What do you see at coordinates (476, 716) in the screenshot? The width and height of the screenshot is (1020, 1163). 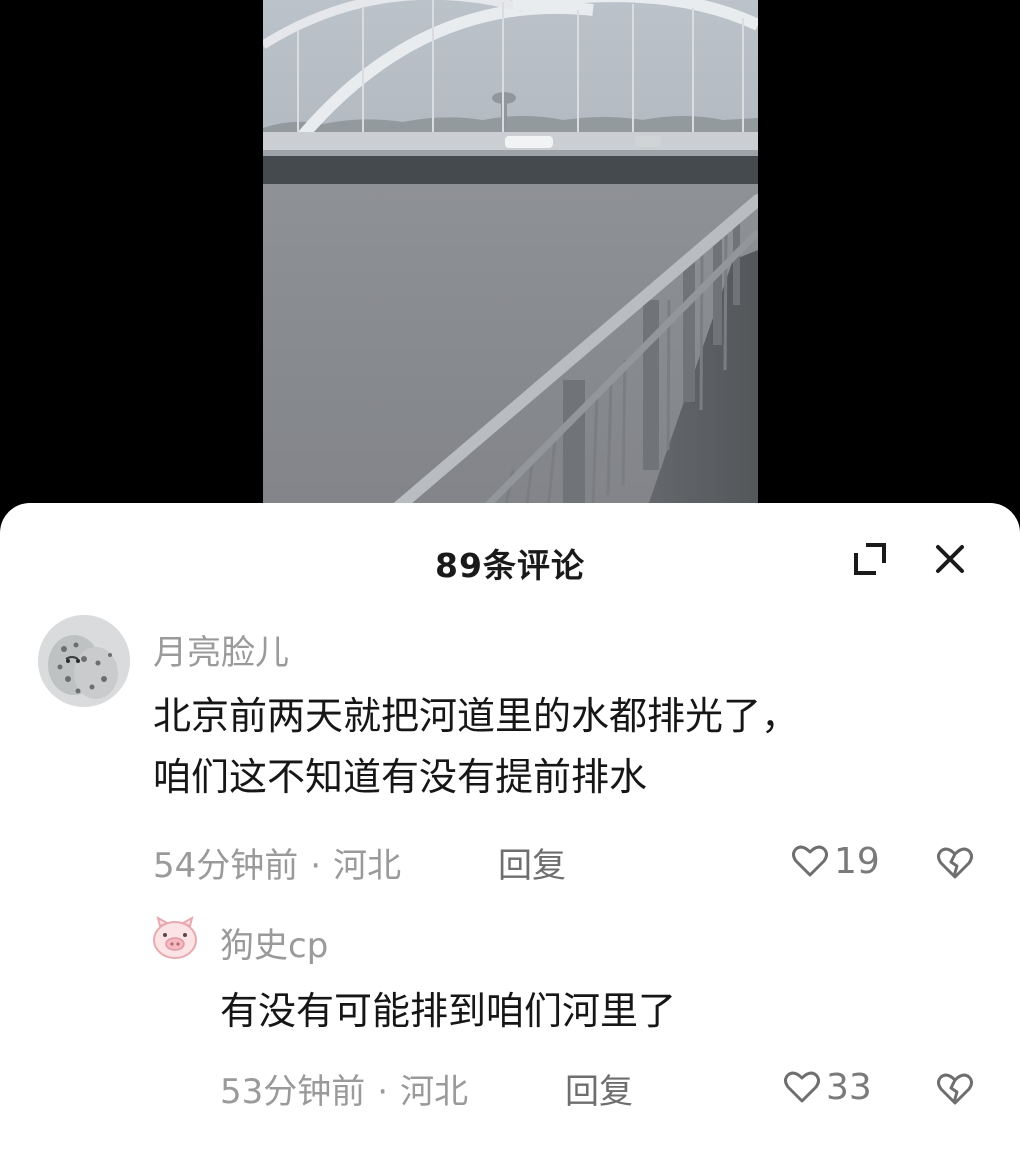 I see `comment-line: 北京前两天就把河道里的水都排光了，` at bounding box center [476, 716].